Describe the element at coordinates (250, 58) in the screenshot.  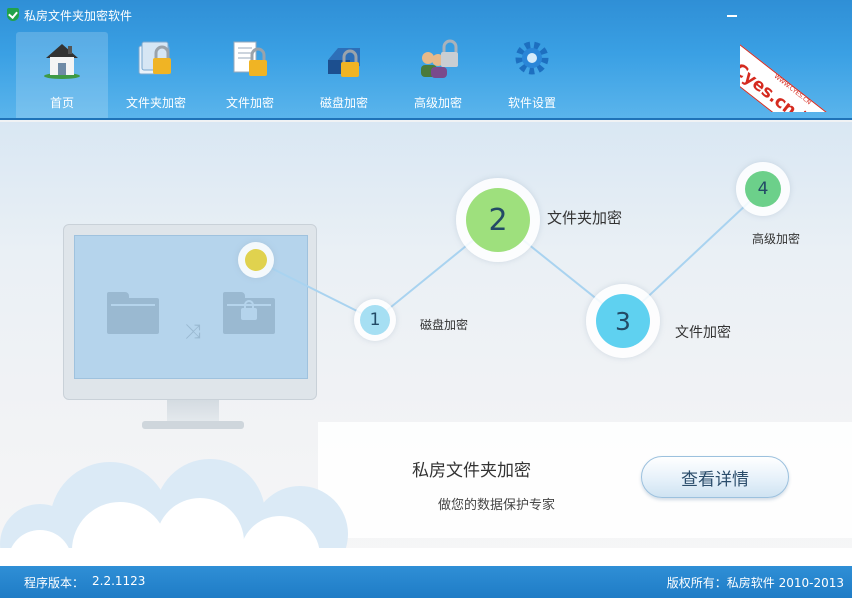
I see `file-lock-icon` at that location.